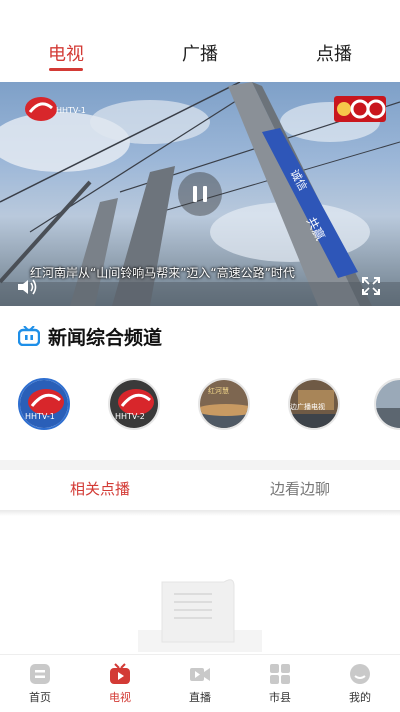 Image resolution: width=400 pixels, height=712 pixels. I want to click on channel-hhtv-2: HHTV-2, so click(134, 404).